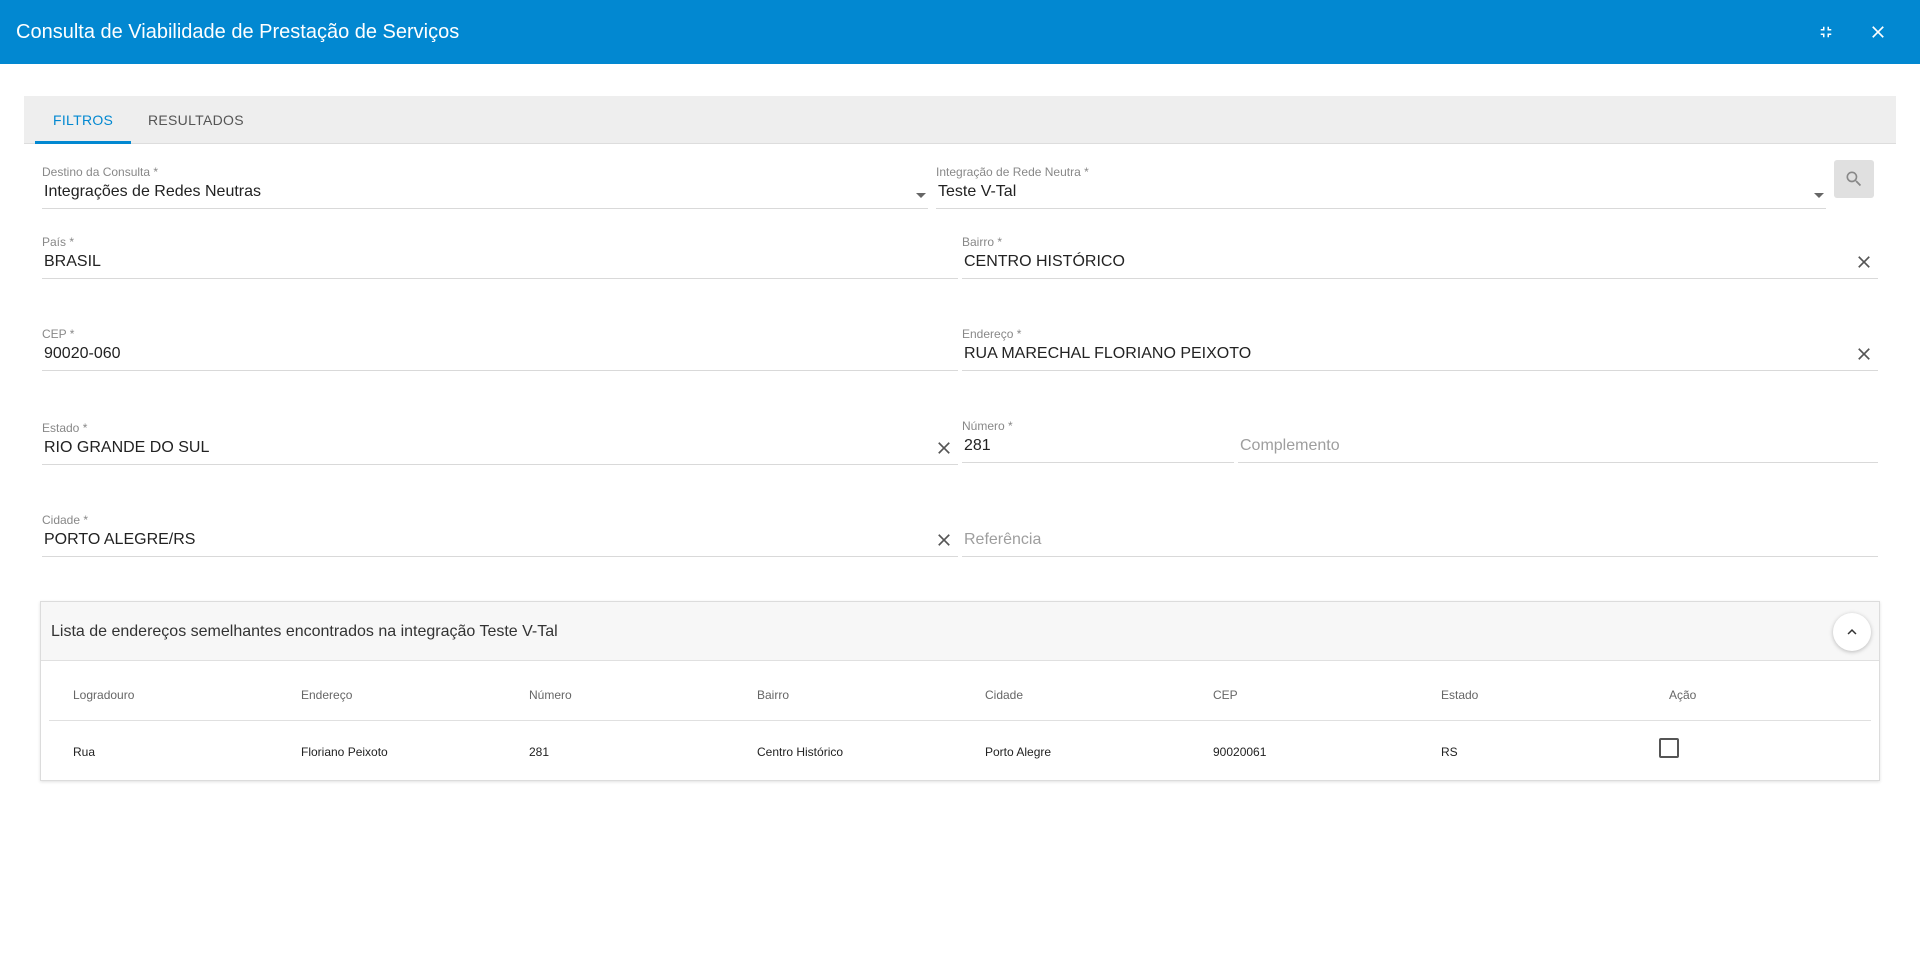  What do you see at coordinates (100, 172) in the screenshot?
I see `field-label: Destino da Consulta *` at bounding box center [100, 172].